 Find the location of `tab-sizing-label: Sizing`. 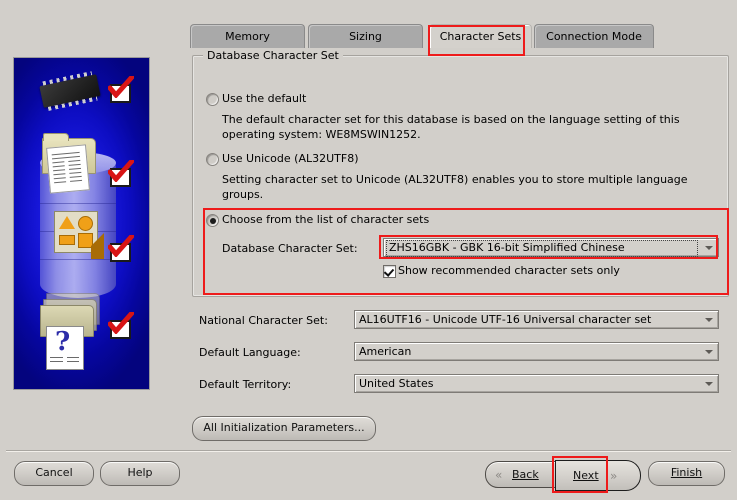

tab-sizing-label: Sizing is located at coordinates (365, 36).